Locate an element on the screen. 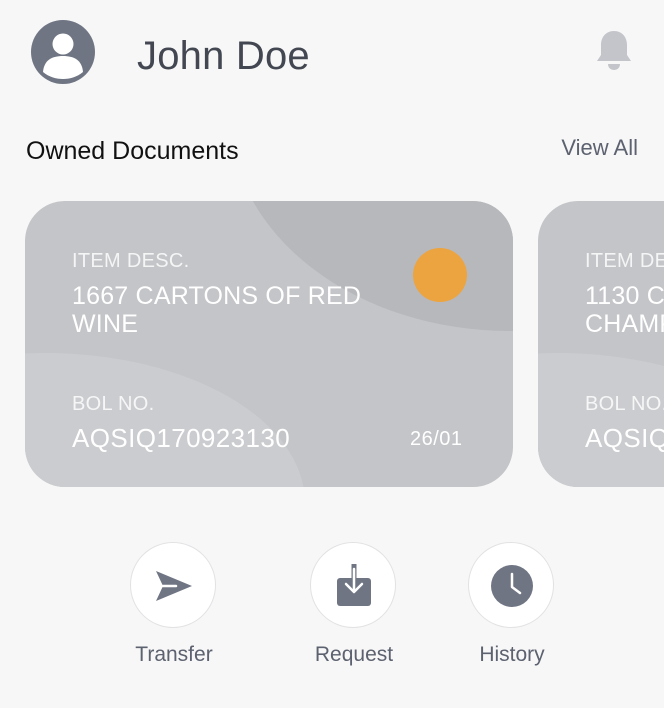  download-icon is located at coordinates (354, 585).